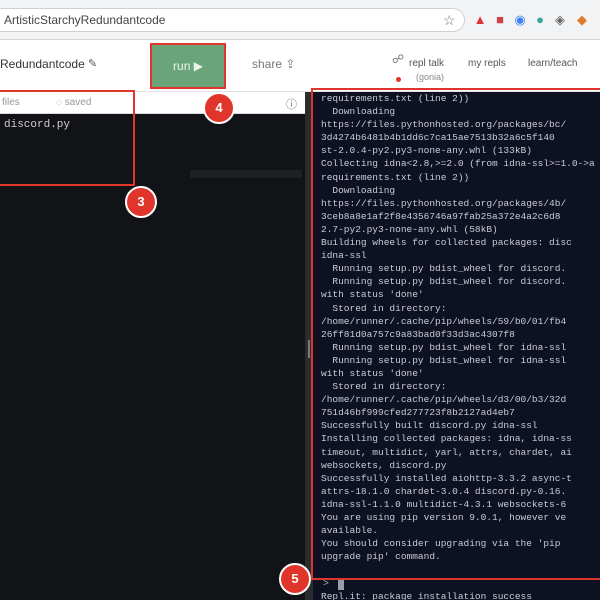  Describe the element at coordinates (480, 20) in the screenshot. I see `extension-icon-1: ▲` at that location.